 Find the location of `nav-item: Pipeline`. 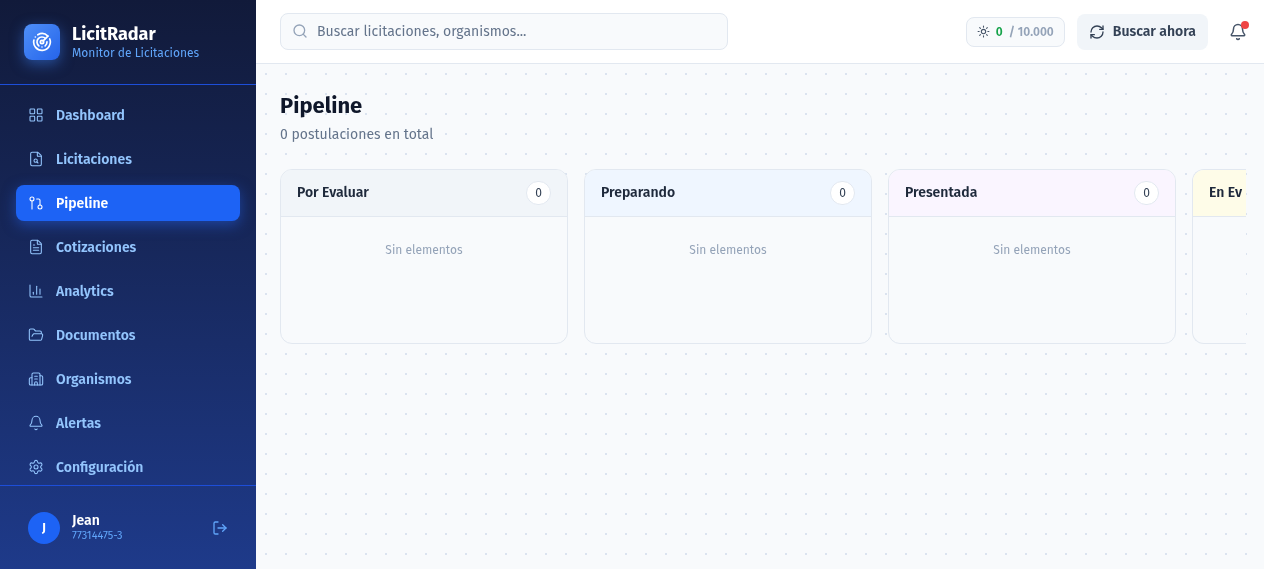

nav-item: Pipeline is located at coordinates (128, 203).